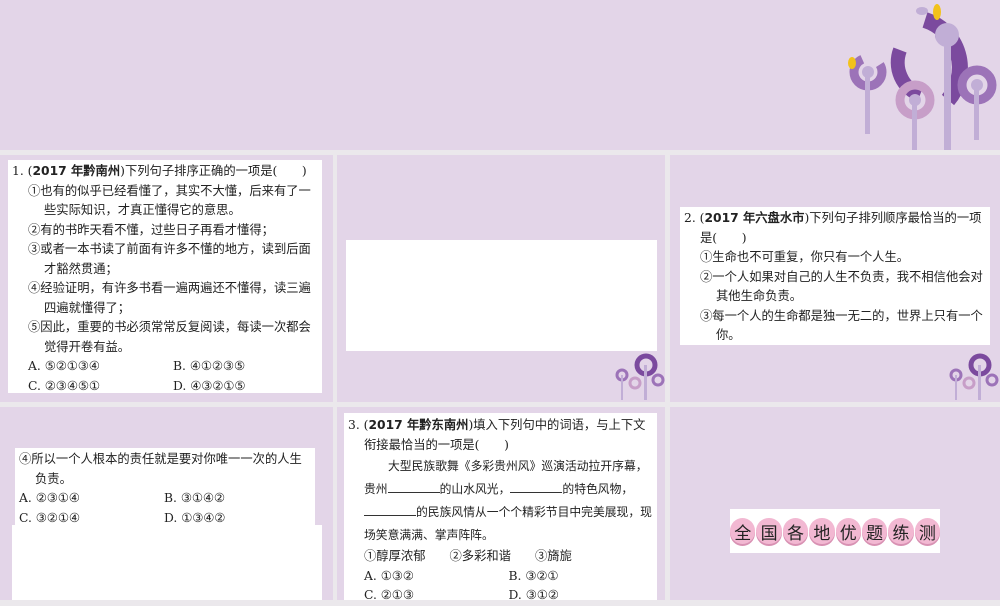  What do you see at coordinates (169, 298) in the screenshot?
I see `sentence: ④经验证明，有许多书看一遍两遍还不懂得，读三遍四遍就懂得了；` at bounding box center [169, 298].